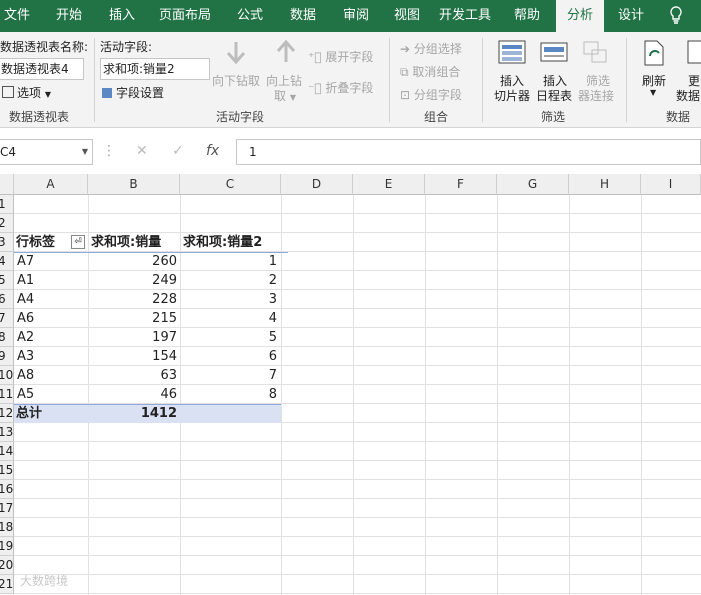 The width and height of the screenshot is (701, 595). Describe the element at coordinates (7, 337) in the screenshot. I see `row-header: 8` at that location.